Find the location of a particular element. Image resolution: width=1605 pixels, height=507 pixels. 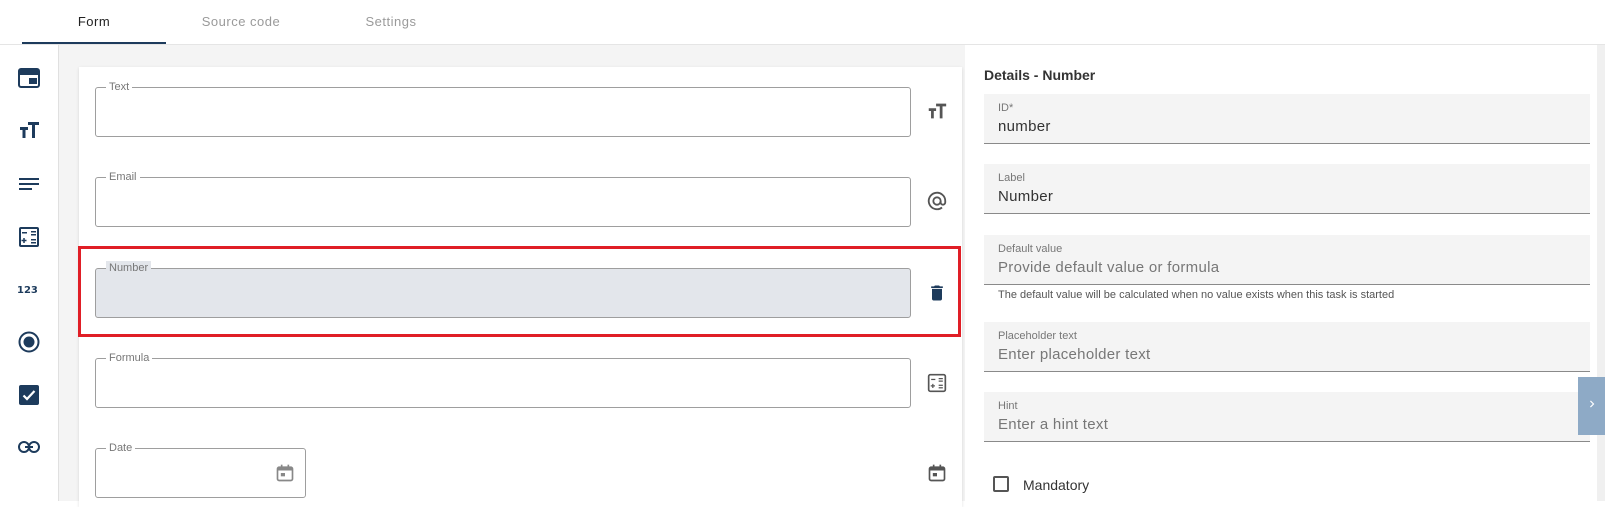

email-field: Email is located at coordinates (503, 198).